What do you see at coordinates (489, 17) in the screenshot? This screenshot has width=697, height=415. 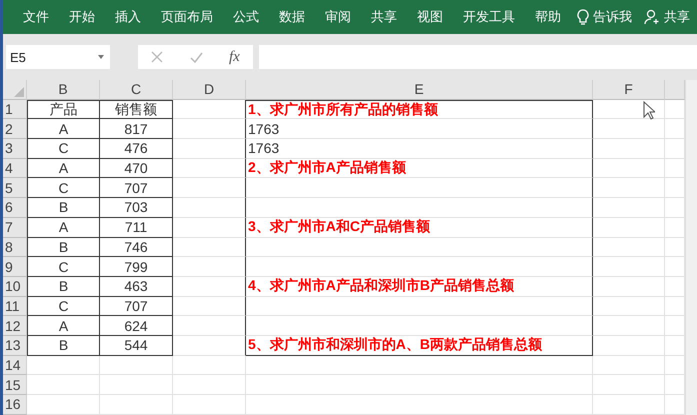 I see `ribbon-tab: 开发工具` at bounding box center [489, 17].